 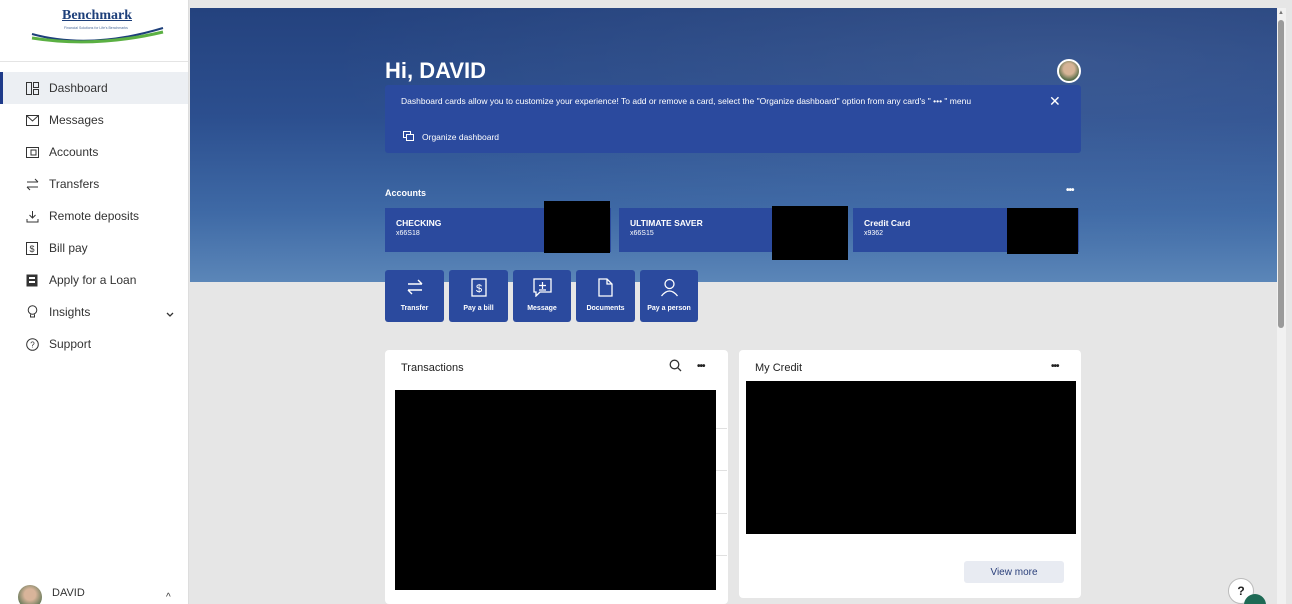 I want to click on quick-action-label: Message, so click(x=542, y=308).